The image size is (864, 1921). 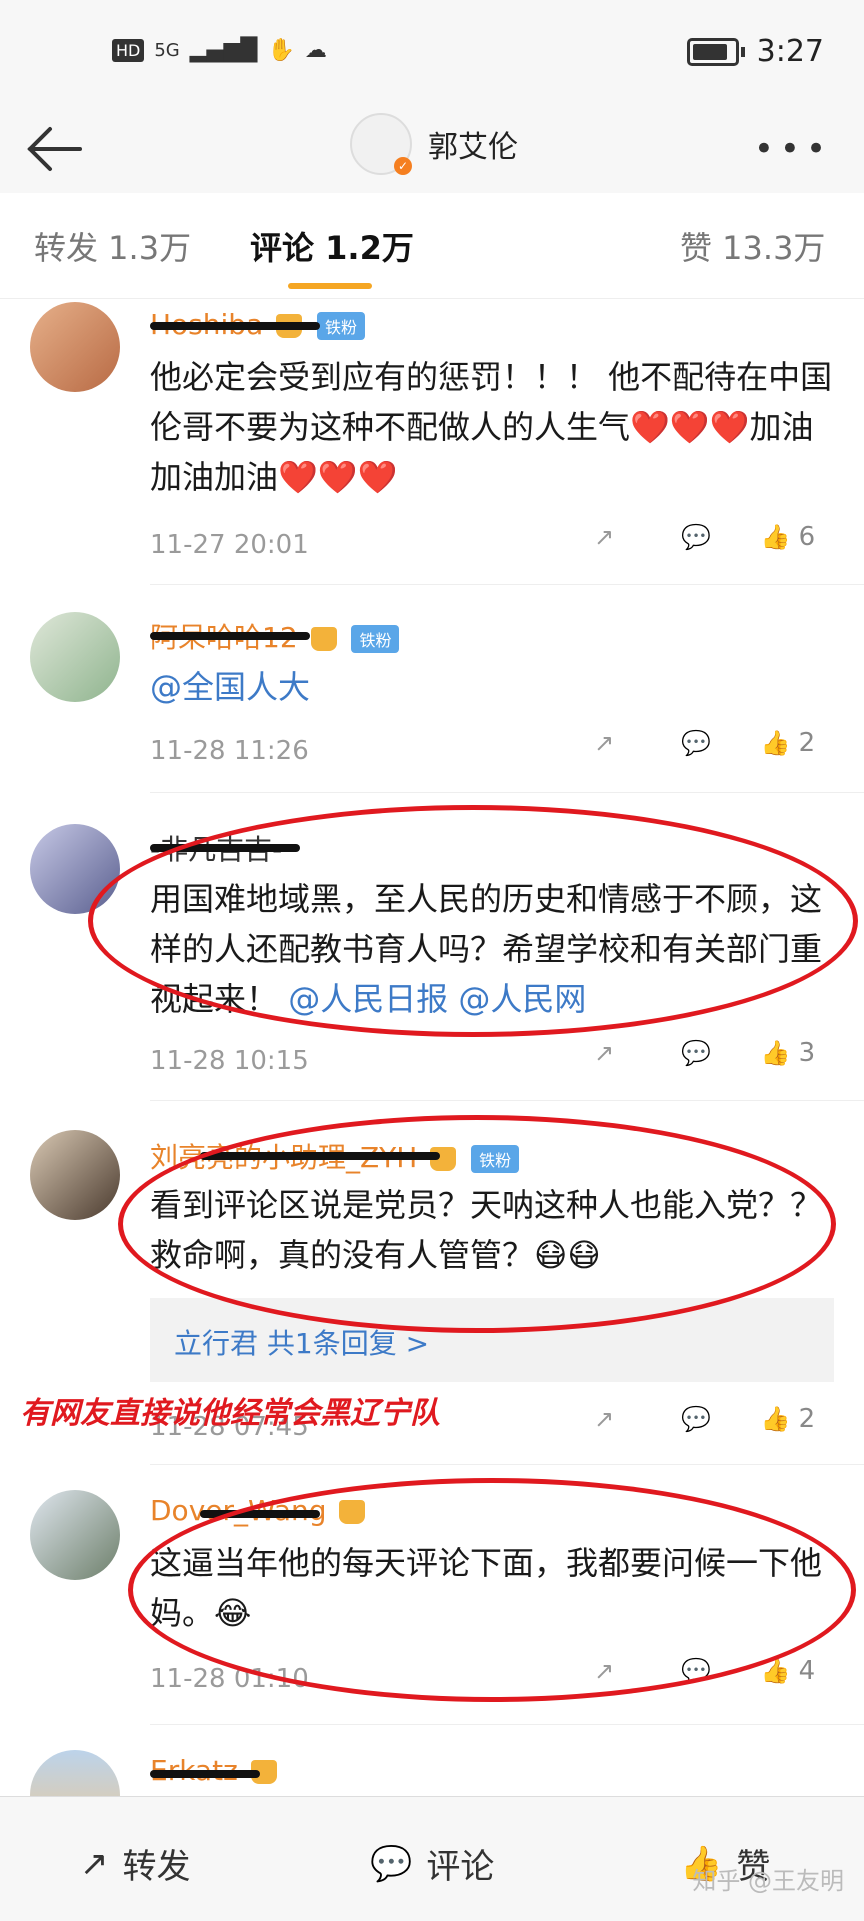 I want to click on hd-indicator: HD, so click(x=128, y=50).